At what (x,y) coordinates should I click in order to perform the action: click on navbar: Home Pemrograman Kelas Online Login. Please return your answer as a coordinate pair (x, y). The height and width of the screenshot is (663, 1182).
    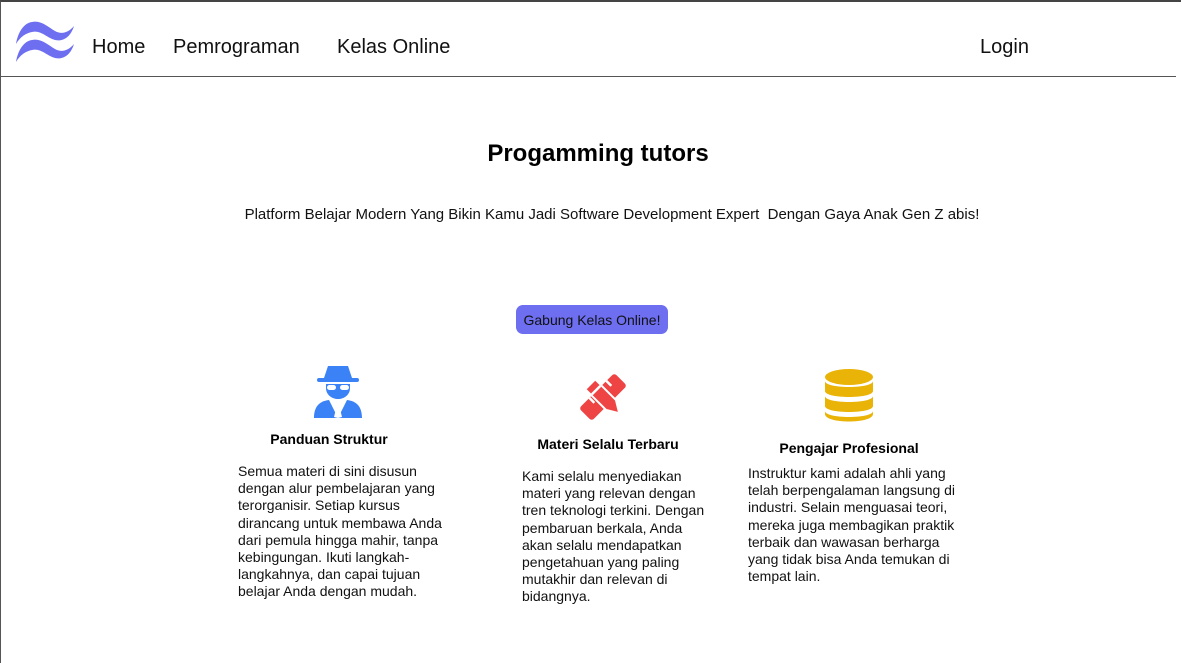
    Looking at the image, I should click on (588, 38).